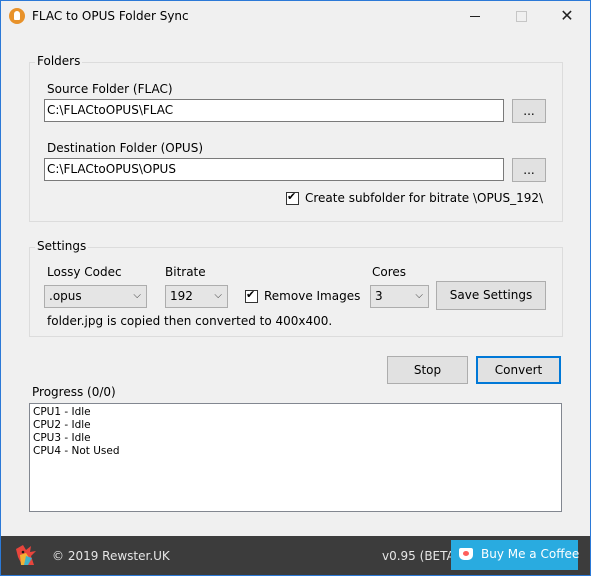 Image resolution: width=591 pixels, height=576 pixels. What do you see at coordinates (491, 295) in the screenshot?
I see `save-settings-button: Save Settings` at bounding box center [491, 295].